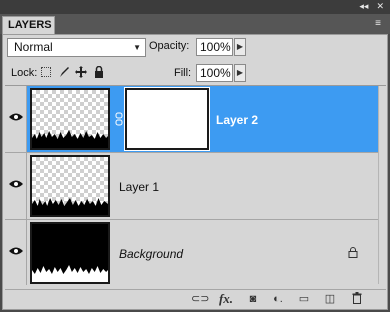 This screenshot has width=390, height=312. What do you see at coordinates (226, 299) in the screenshot?
I see `fx-icon: fx.` at bounding box center [226, 299].